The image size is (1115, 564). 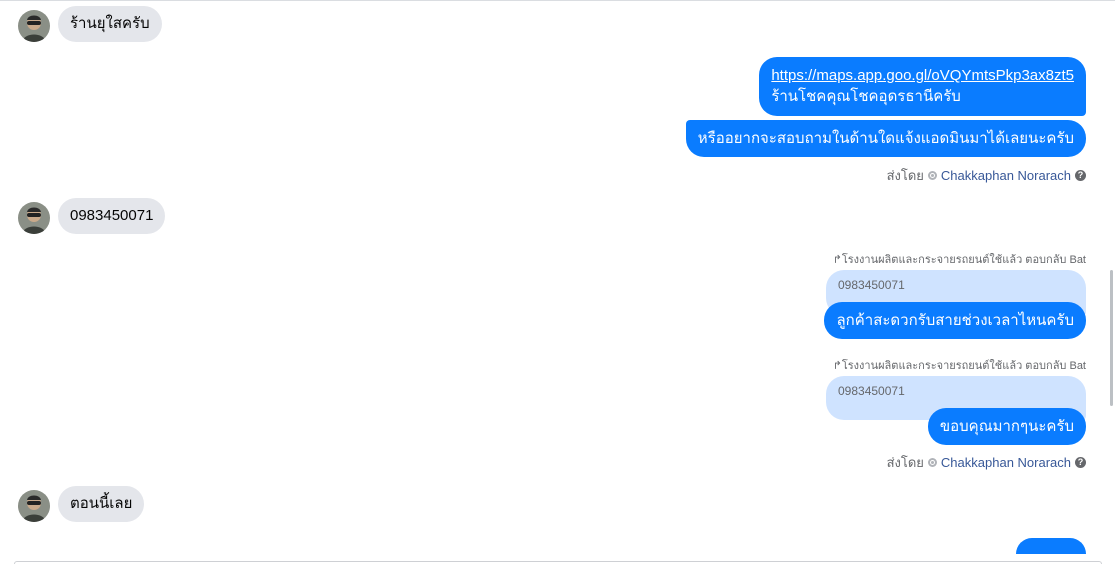 I want to click on incoming-message: ร้านยุใสครับ, so click(x=110, y=24).